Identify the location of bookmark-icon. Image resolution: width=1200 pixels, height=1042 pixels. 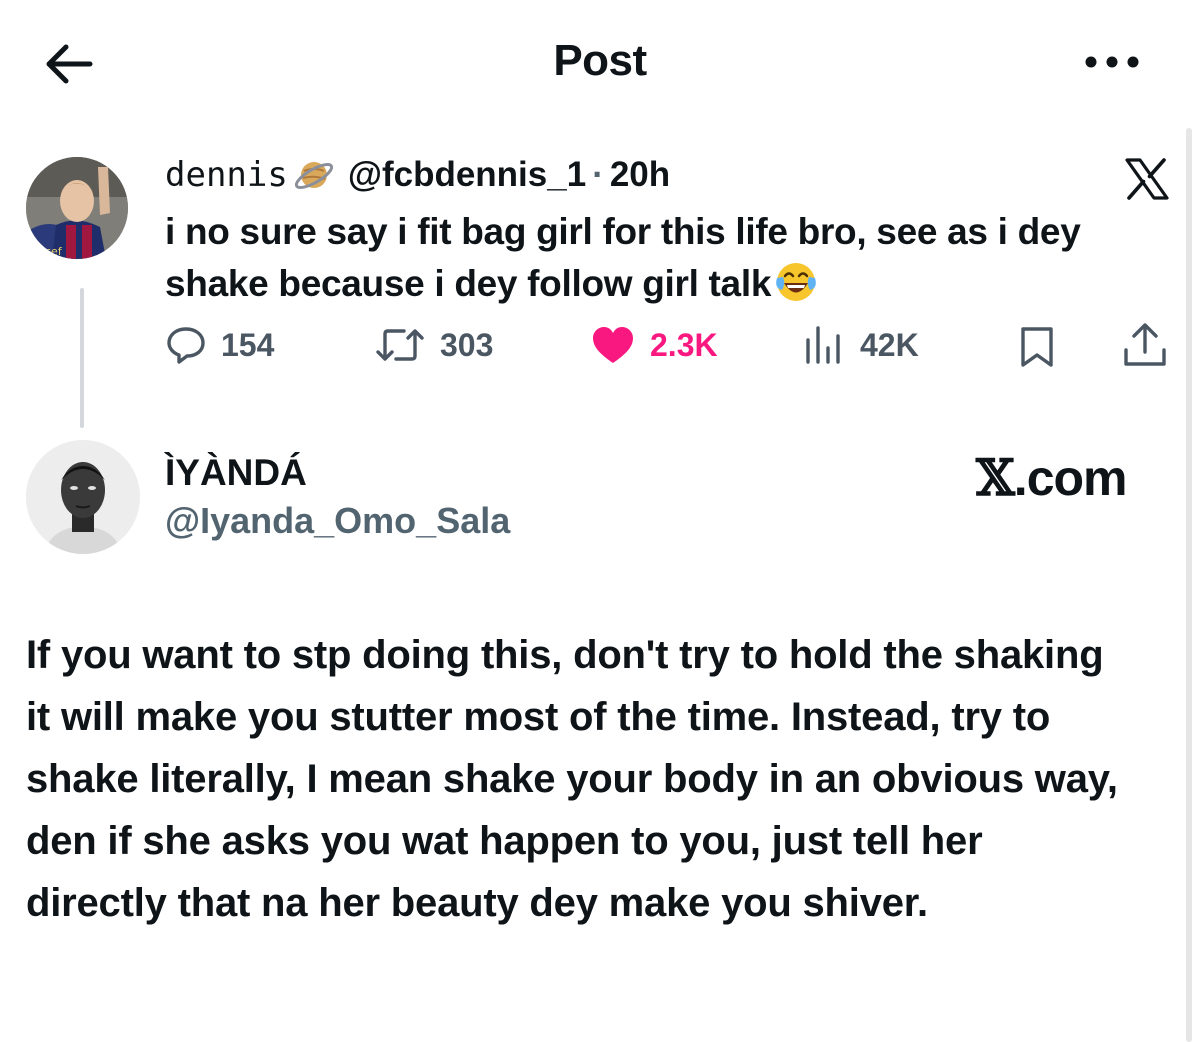
(1037, 347).